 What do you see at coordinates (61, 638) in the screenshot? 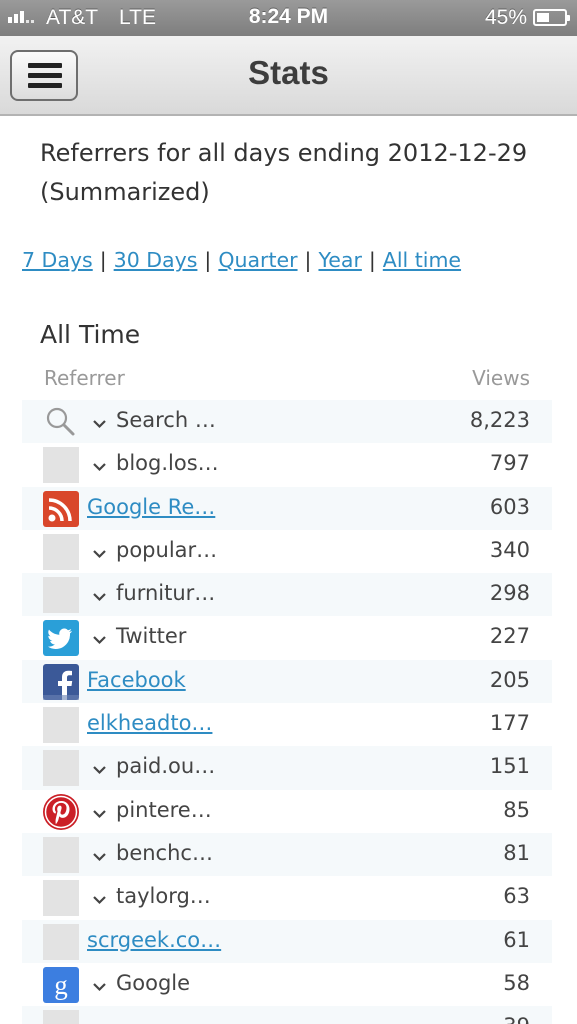
I see `twitter-icon` at bounding box center [61, 638].